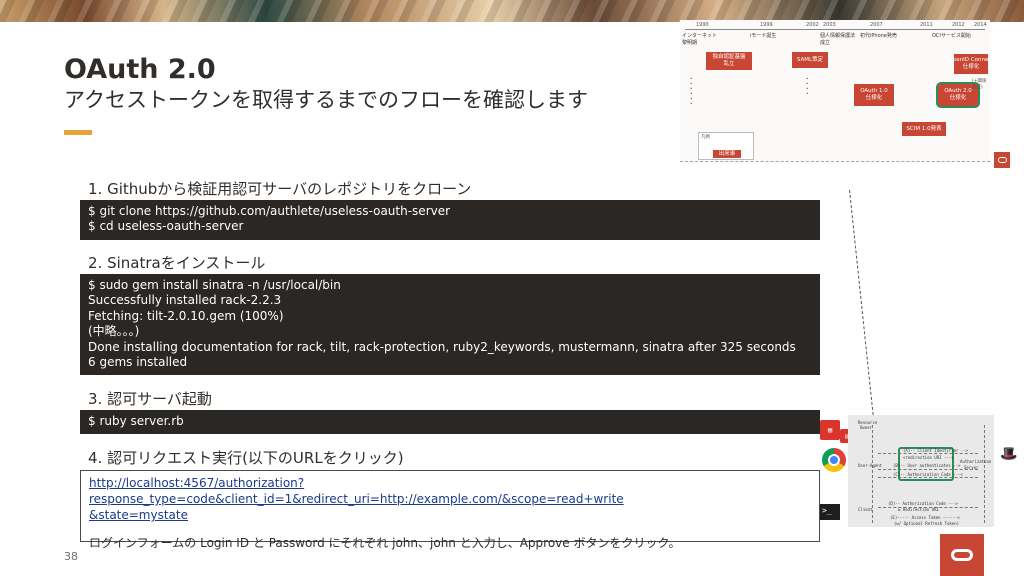  I want to click on timeline-box-saml: SAML策定, so click(810, 60).